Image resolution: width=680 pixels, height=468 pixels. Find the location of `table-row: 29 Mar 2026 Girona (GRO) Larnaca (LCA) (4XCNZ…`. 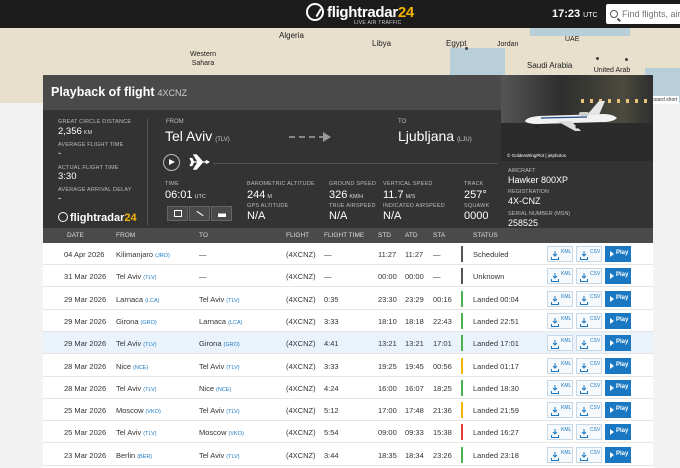

table-row: 29 Mar 2026 Girona (GRO) Larnaca (LCA) (4XCNZ… is located at coordinates (348, 321).